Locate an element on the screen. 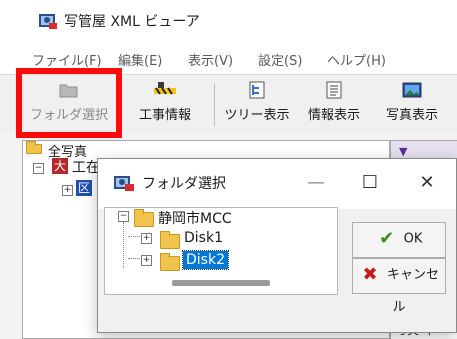  menu-view: 表示(V) is located at coordinates (210, 59).